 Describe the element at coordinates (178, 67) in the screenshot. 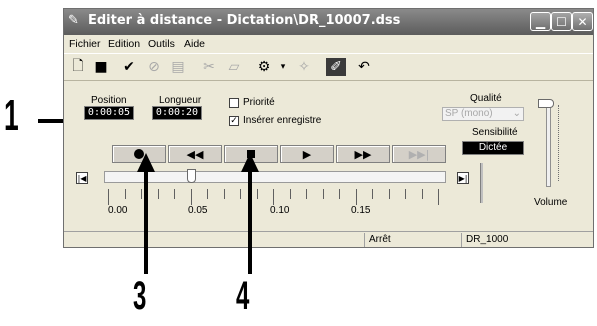

I see `book-icon: ▤` at that location.